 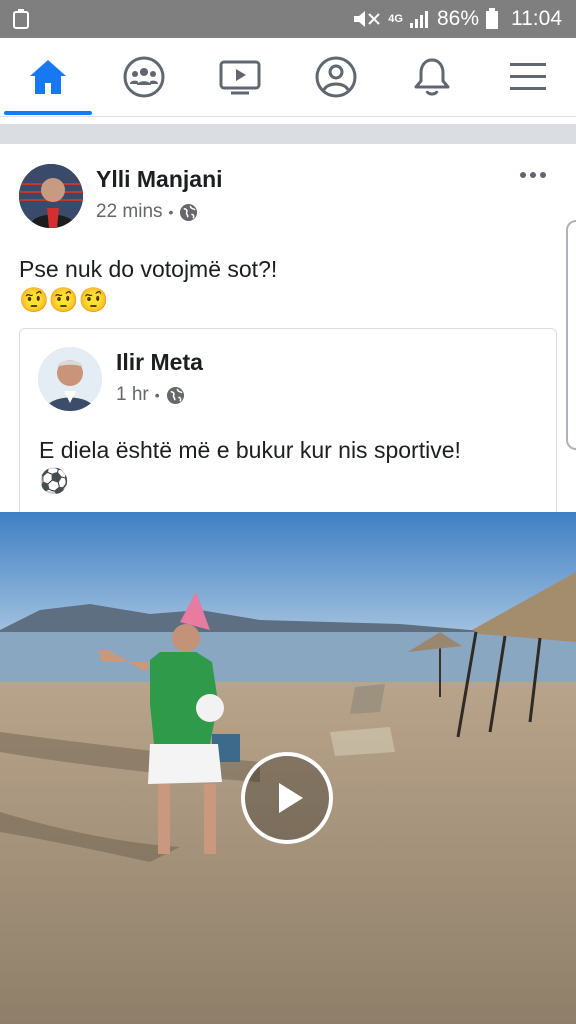 I want to click on top-navigation, so click(x=288, y=77).